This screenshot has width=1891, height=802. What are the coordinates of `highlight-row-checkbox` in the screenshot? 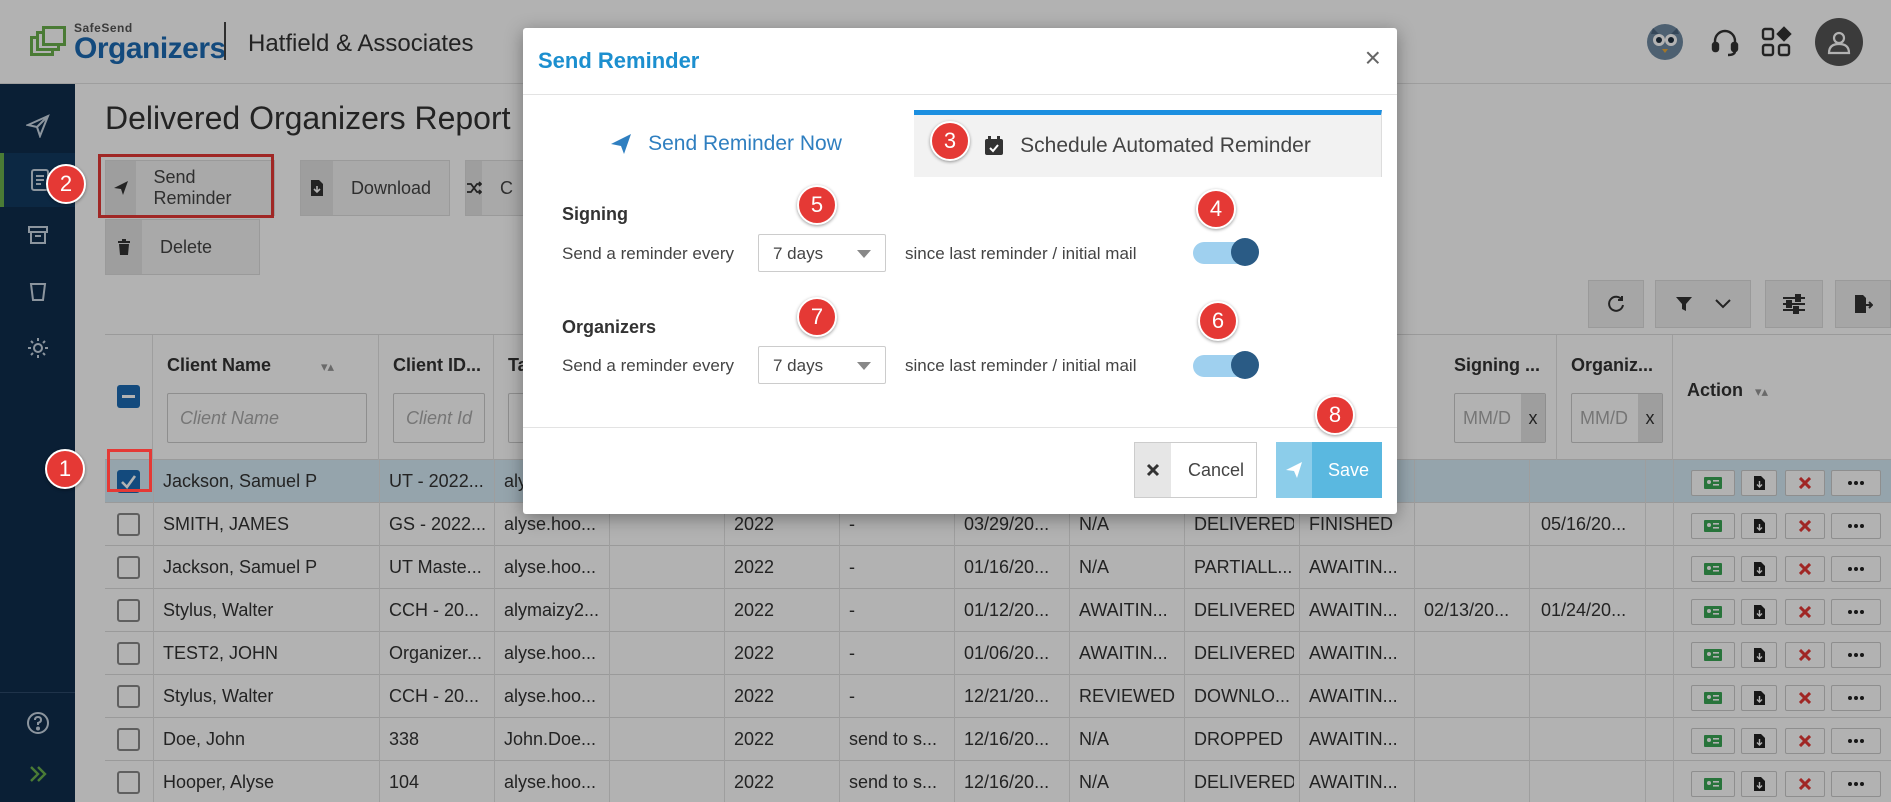 It's located at (129, 470).